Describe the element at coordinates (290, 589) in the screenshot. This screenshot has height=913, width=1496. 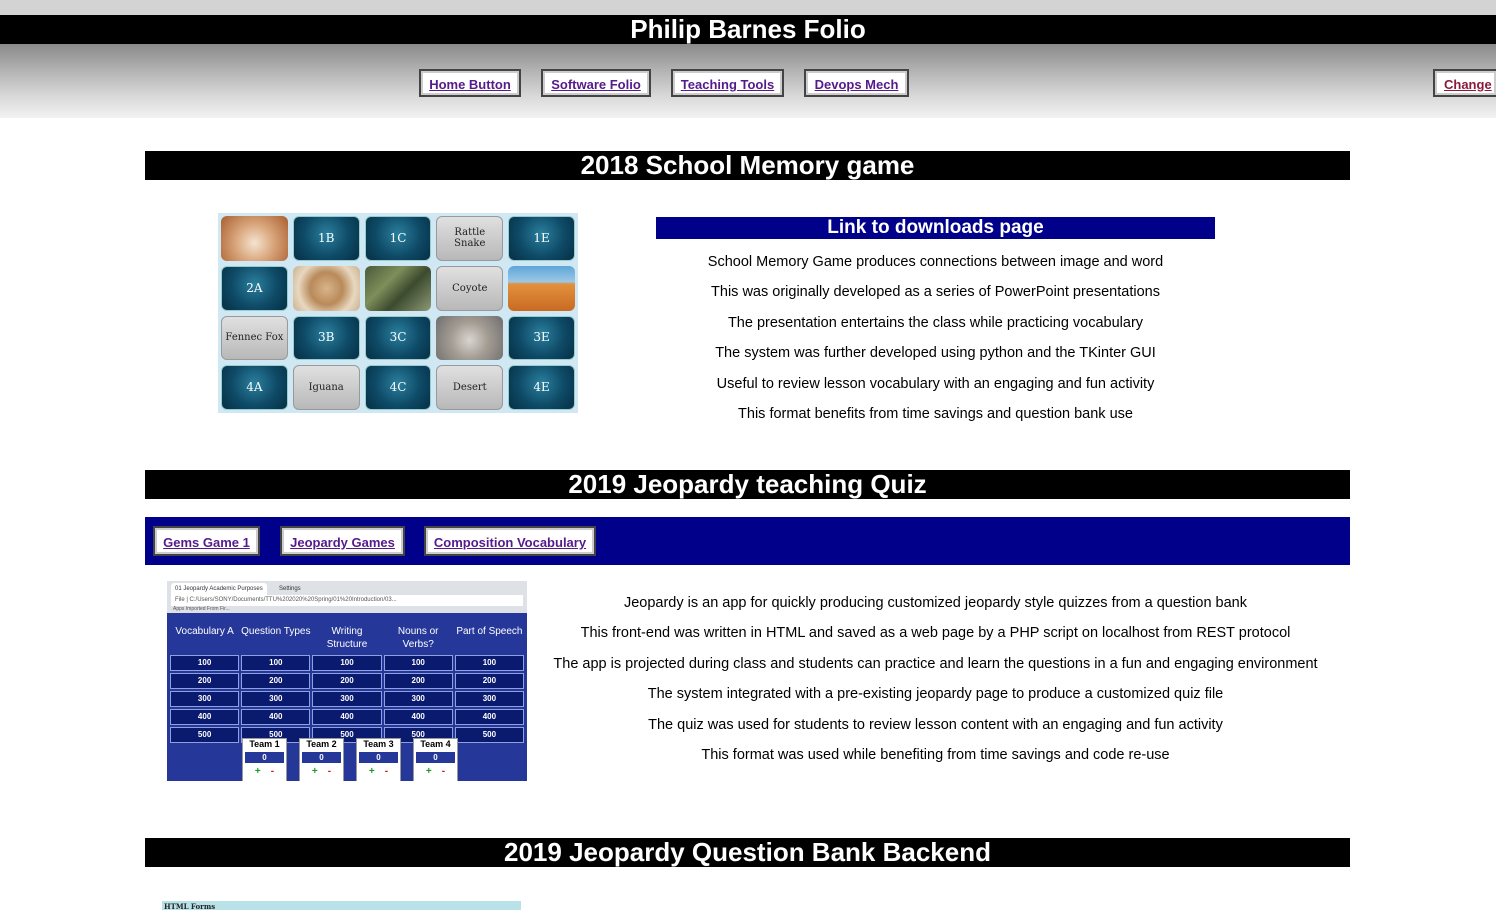
I see `browser-tab: Settings` at that location.